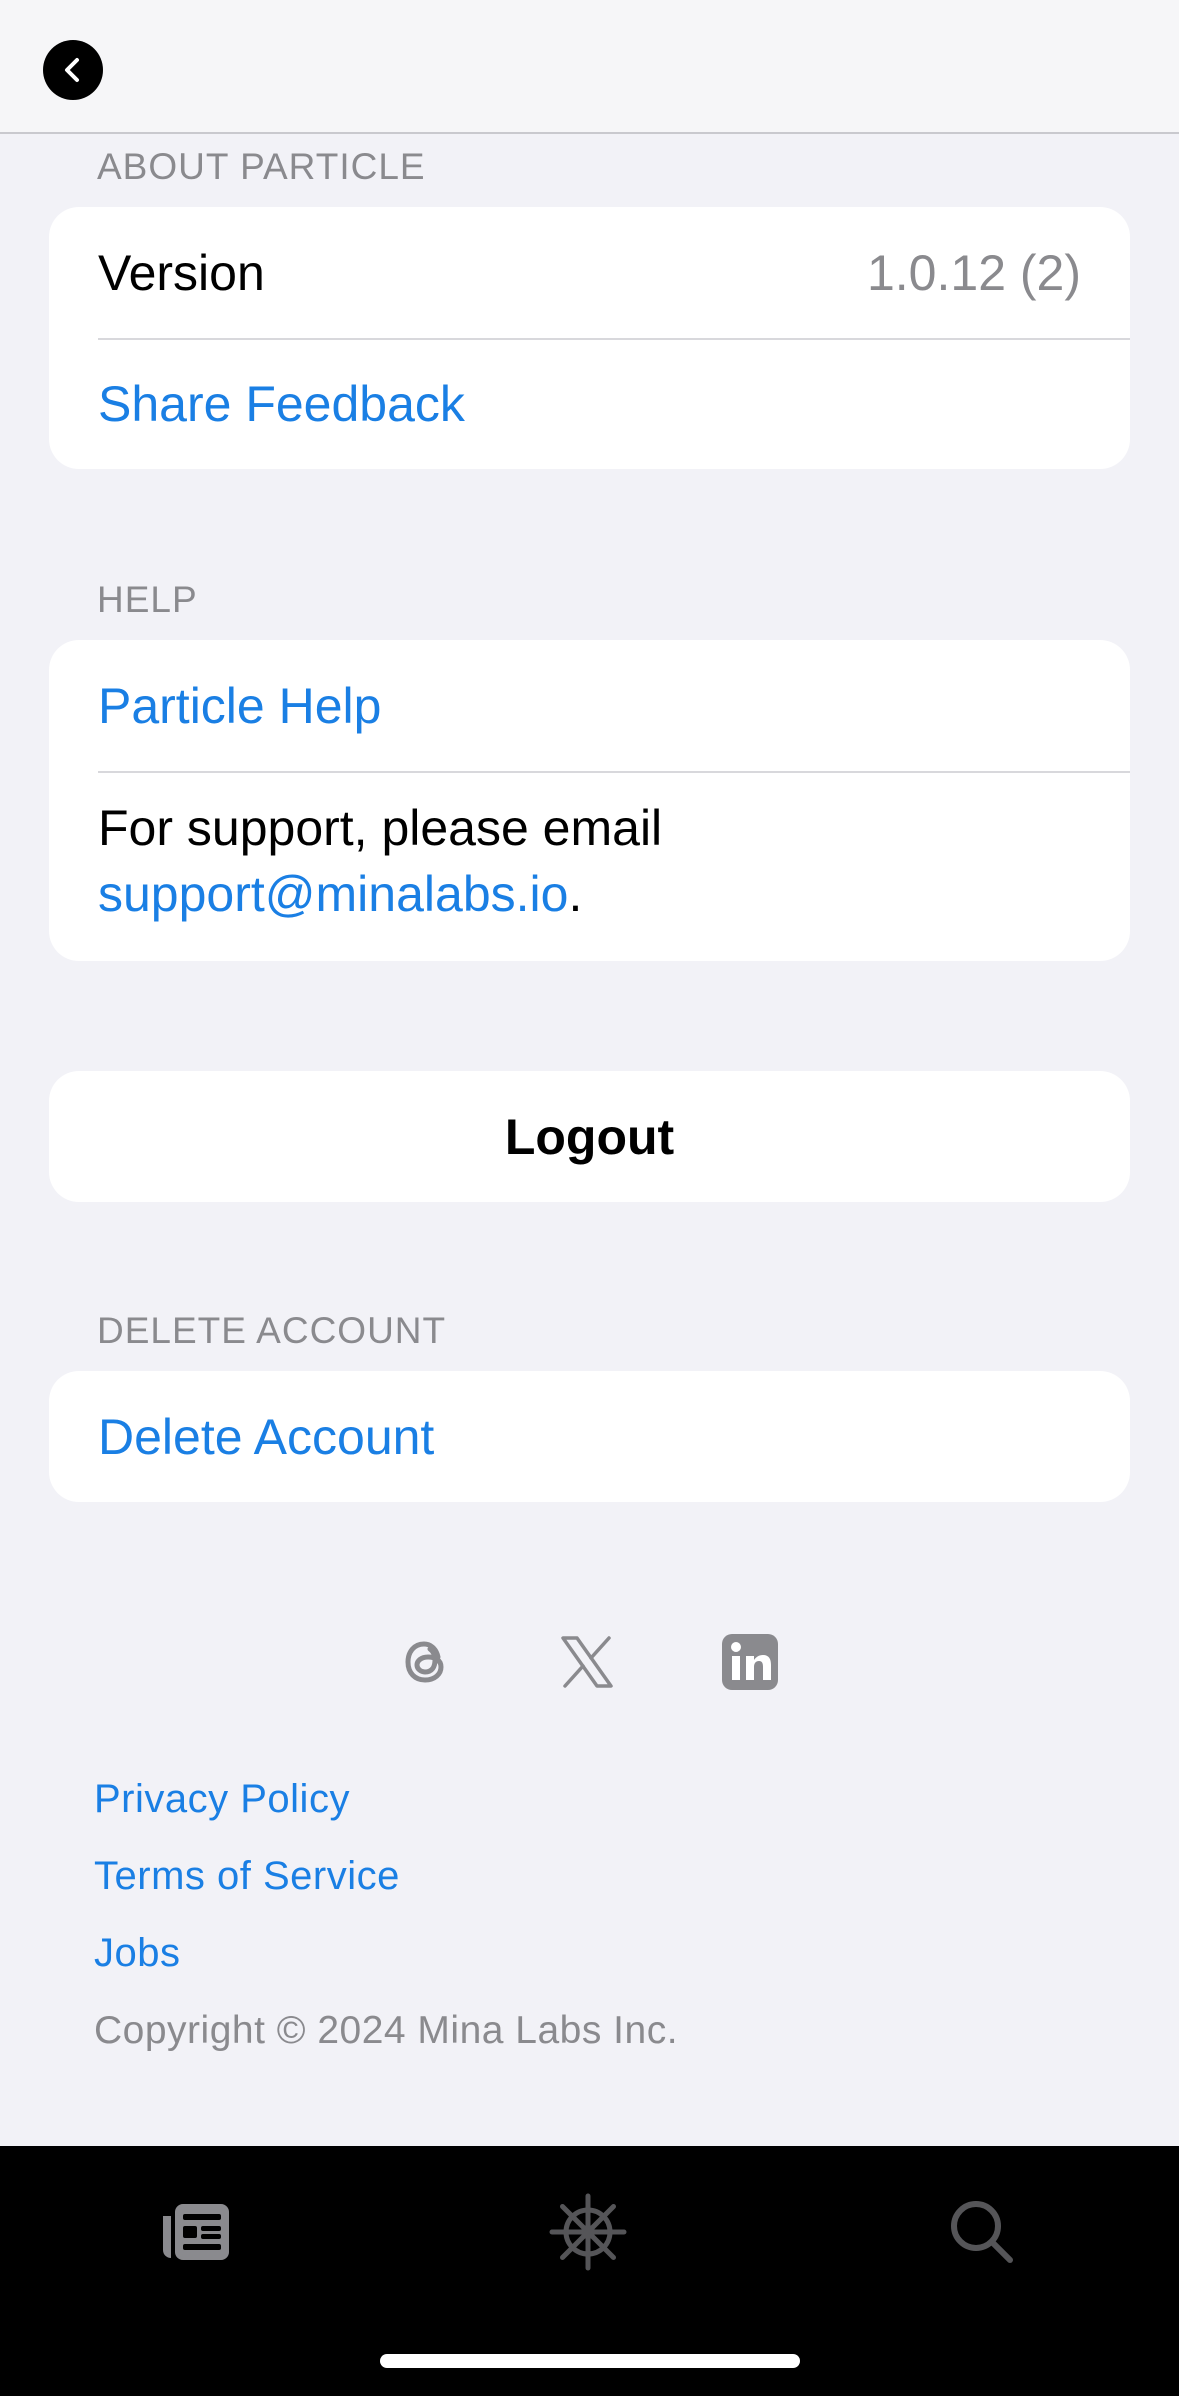 The width and height of the screenshot is (1179, 2396). What do you see at coordinates (333, 894) in the screenshot?
I see `support-email-link: support@minalabs.io` at bounding box center [333, 894].